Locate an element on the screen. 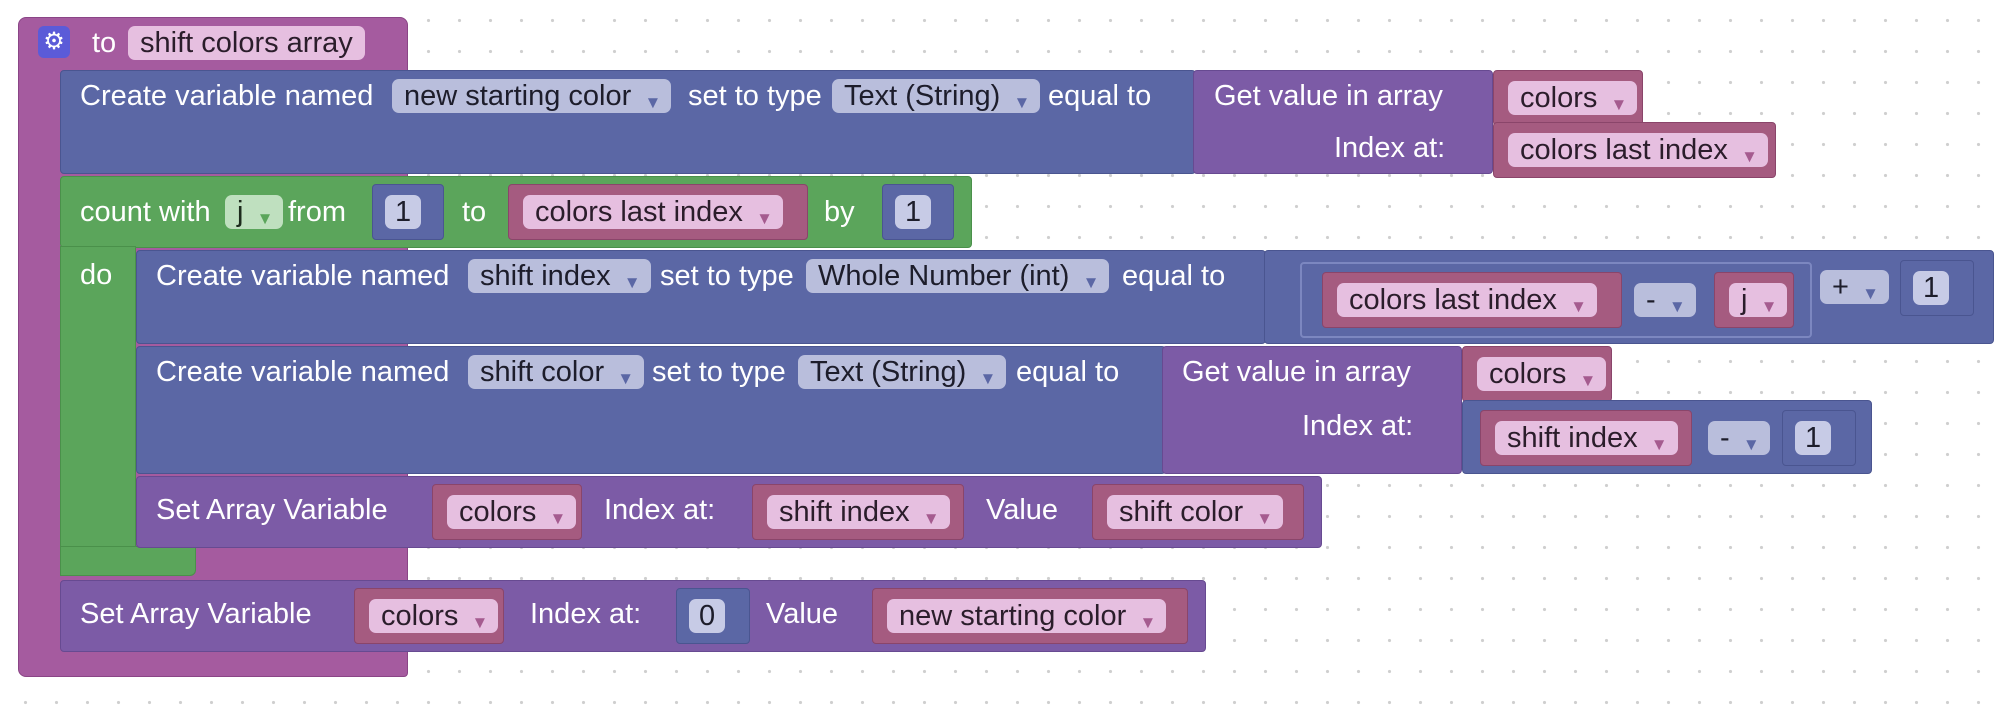 The image size is (2006, 722). count-loop-arm is located at coordinates (98, 411).